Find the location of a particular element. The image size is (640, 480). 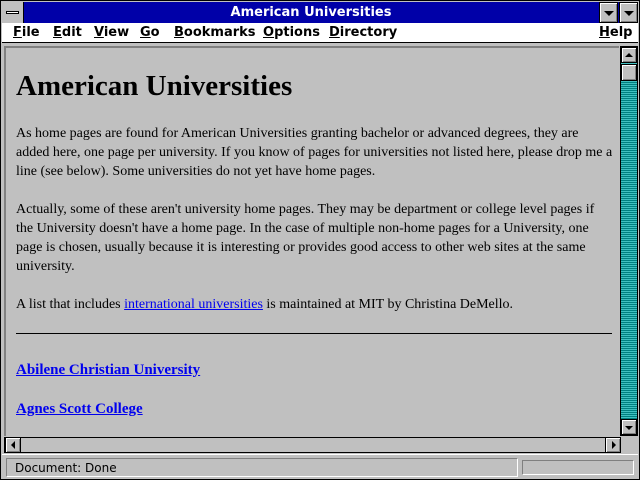

menu-options: Options is located at coordinates (291, 32).